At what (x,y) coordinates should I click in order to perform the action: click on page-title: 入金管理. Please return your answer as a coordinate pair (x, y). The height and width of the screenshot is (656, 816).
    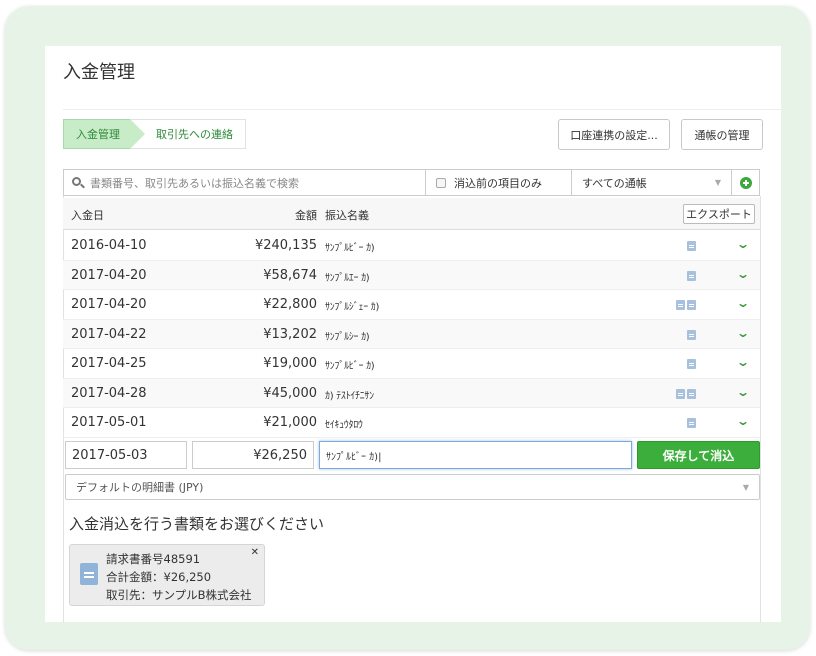
    Looking at the image, I should click on (99, 72).